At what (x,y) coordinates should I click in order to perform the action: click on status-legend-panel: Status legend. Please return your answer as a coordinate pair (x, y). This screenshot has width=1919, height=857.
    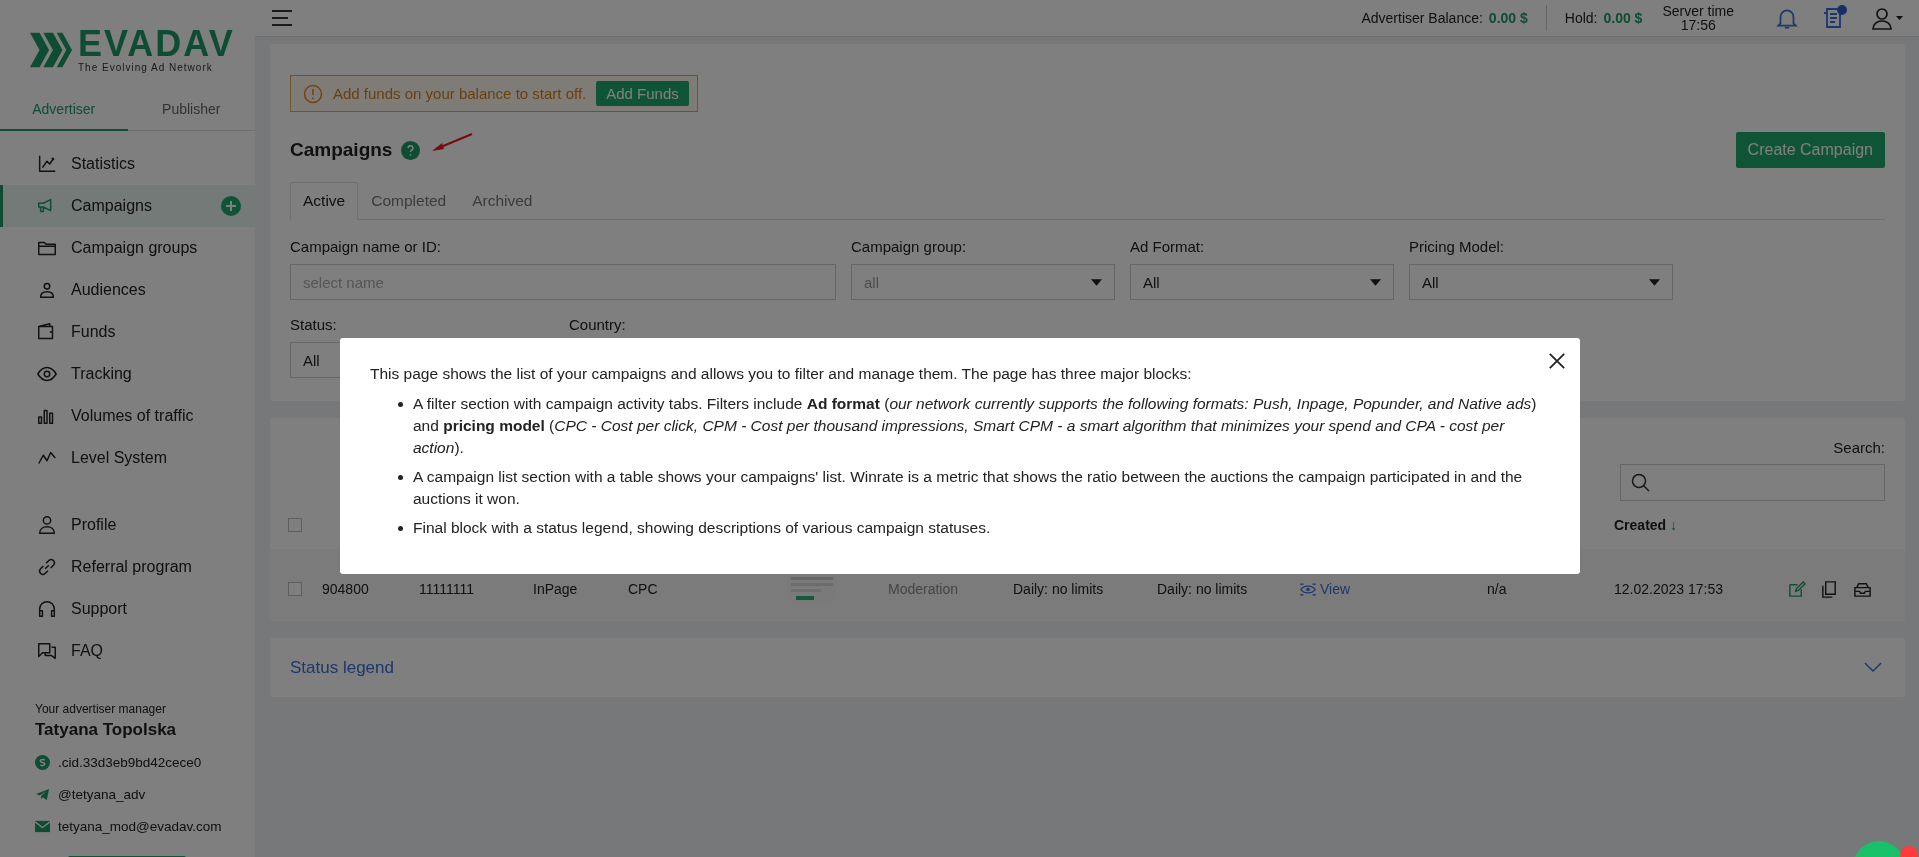
    Looking at the image, I should click on (1087, 667).